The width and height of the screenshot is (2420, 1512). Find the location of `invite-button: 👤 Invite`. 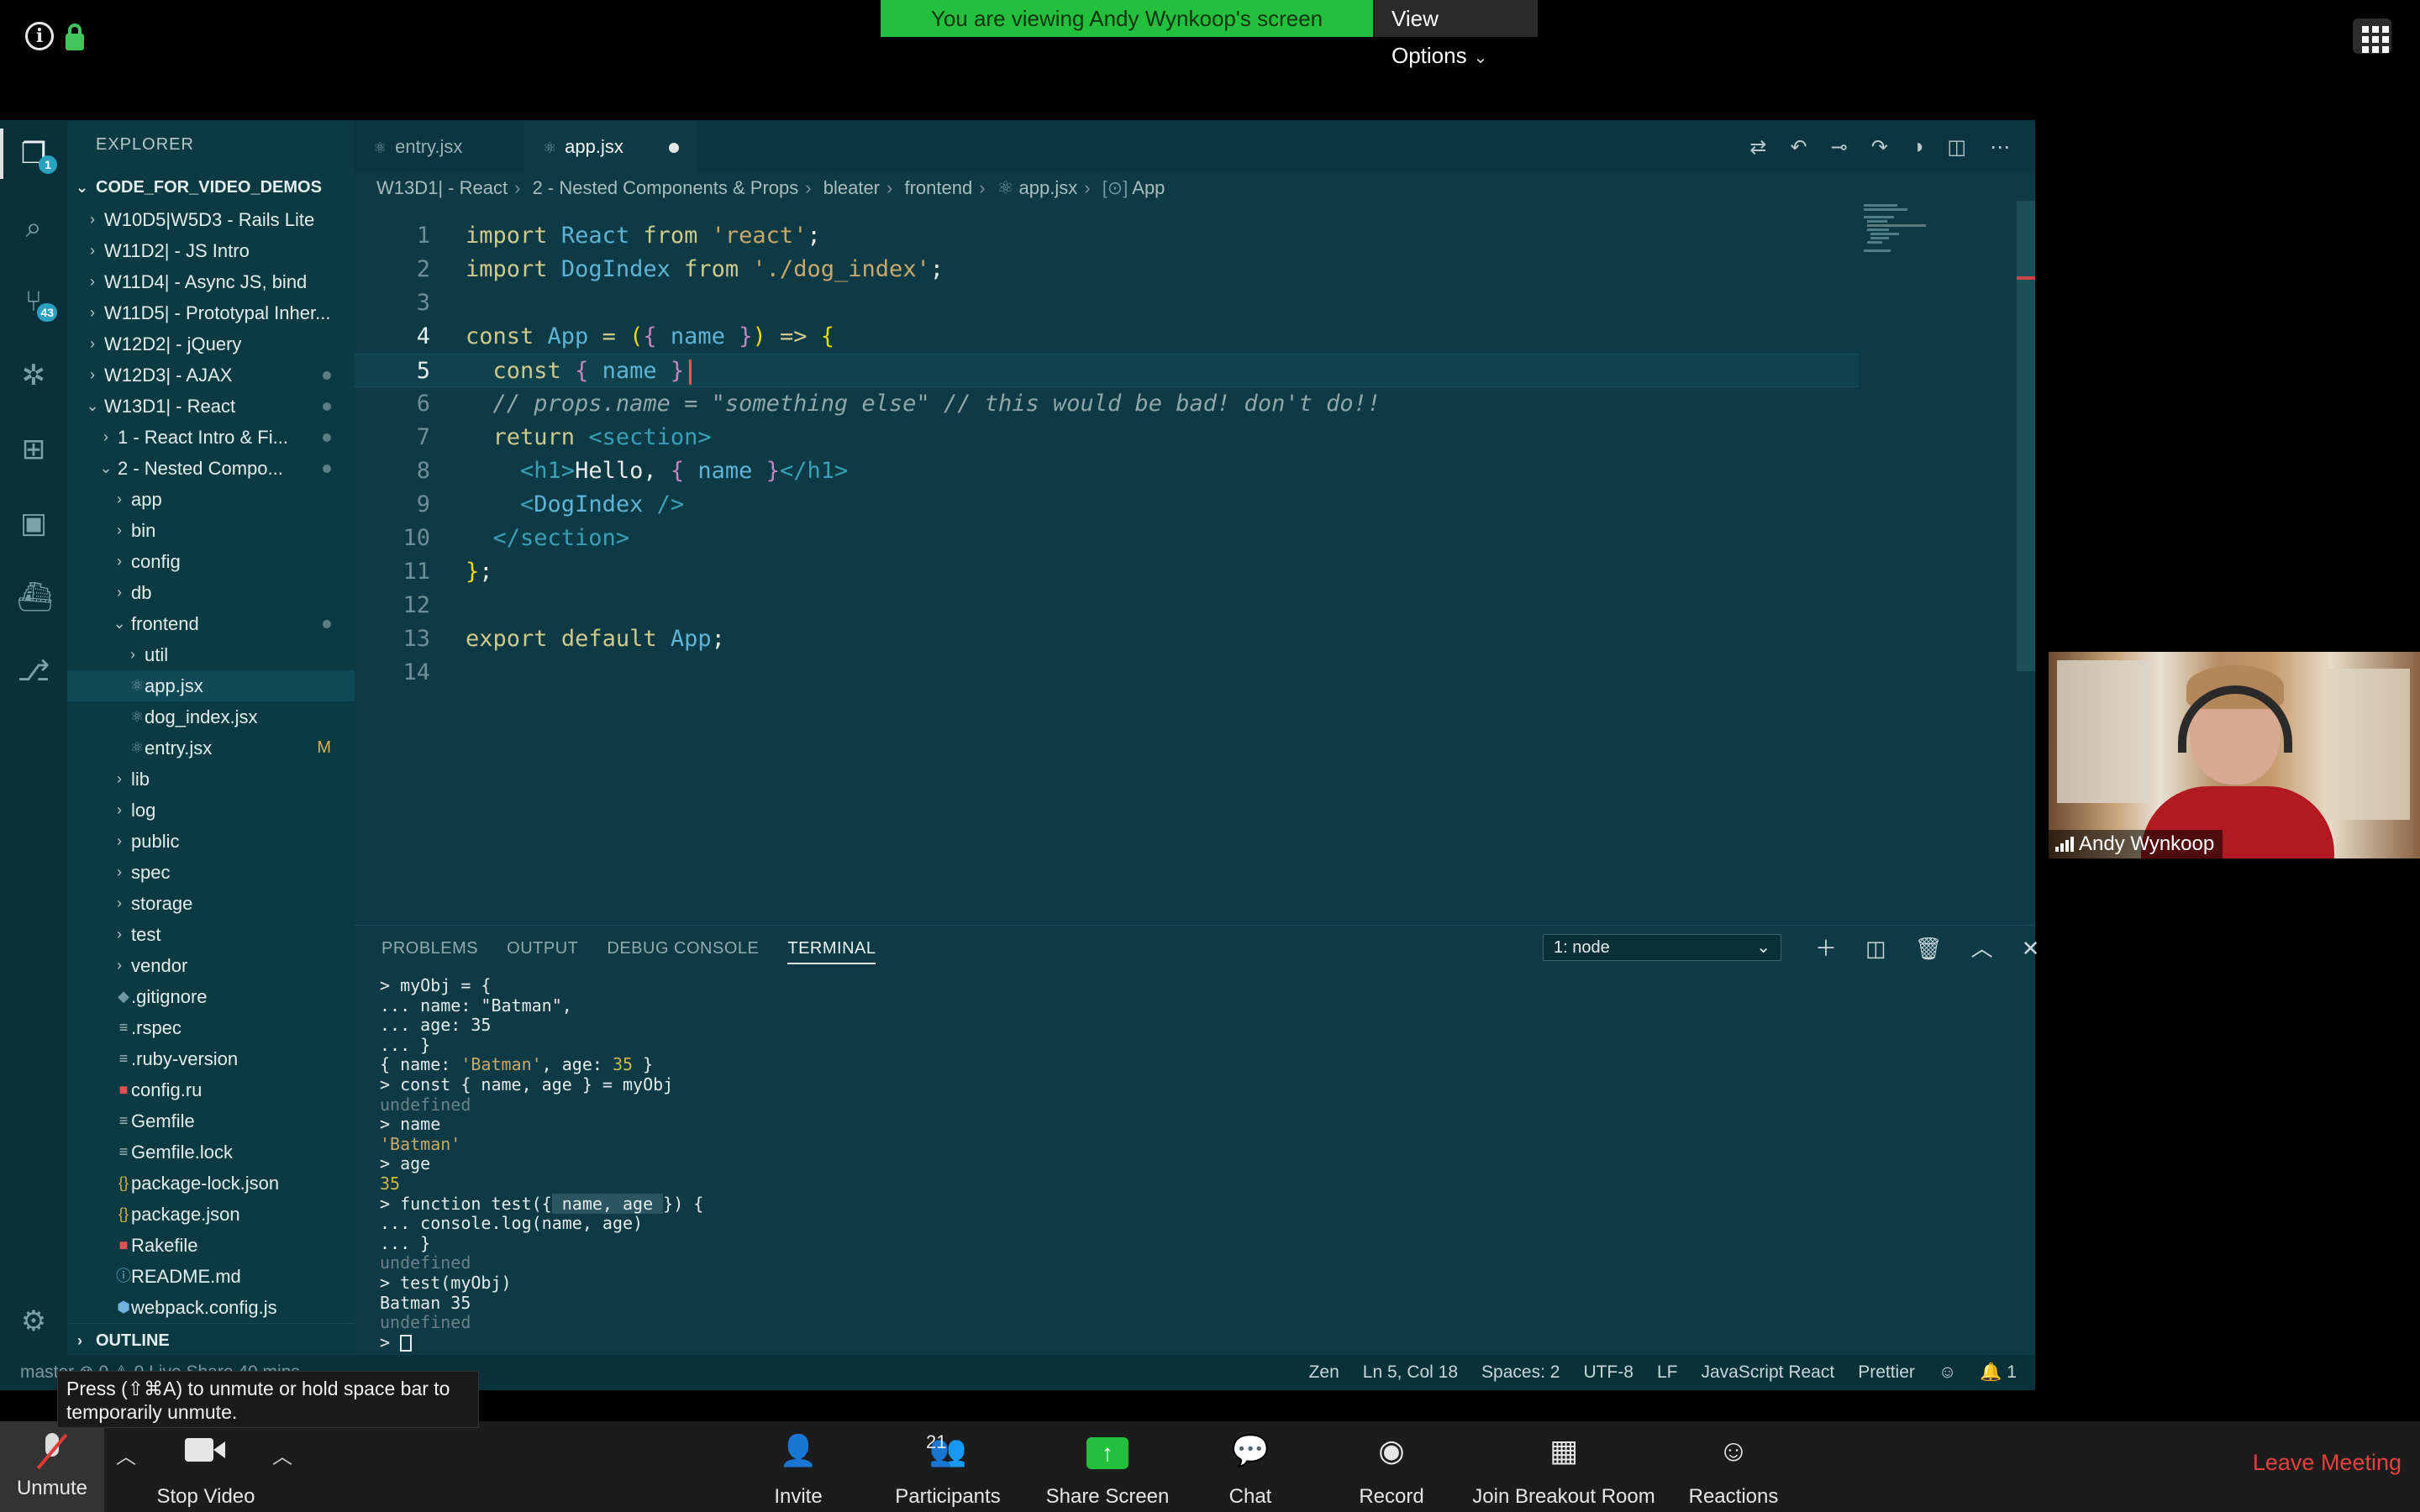

invite-button: 👤 Invite is located at coordinates (798, 1471).